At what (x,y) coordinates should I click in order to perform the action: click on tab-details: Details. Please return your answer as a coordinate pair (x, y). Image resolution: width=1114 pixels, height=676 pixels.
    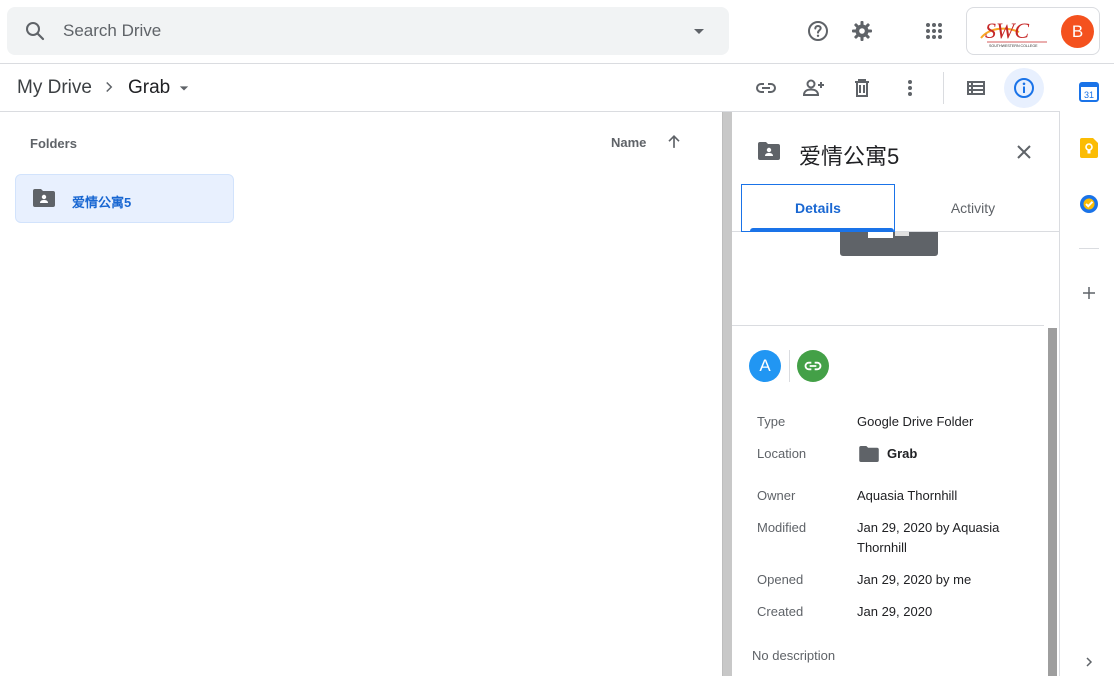
    Looking at the image, I should click on (818, 208).